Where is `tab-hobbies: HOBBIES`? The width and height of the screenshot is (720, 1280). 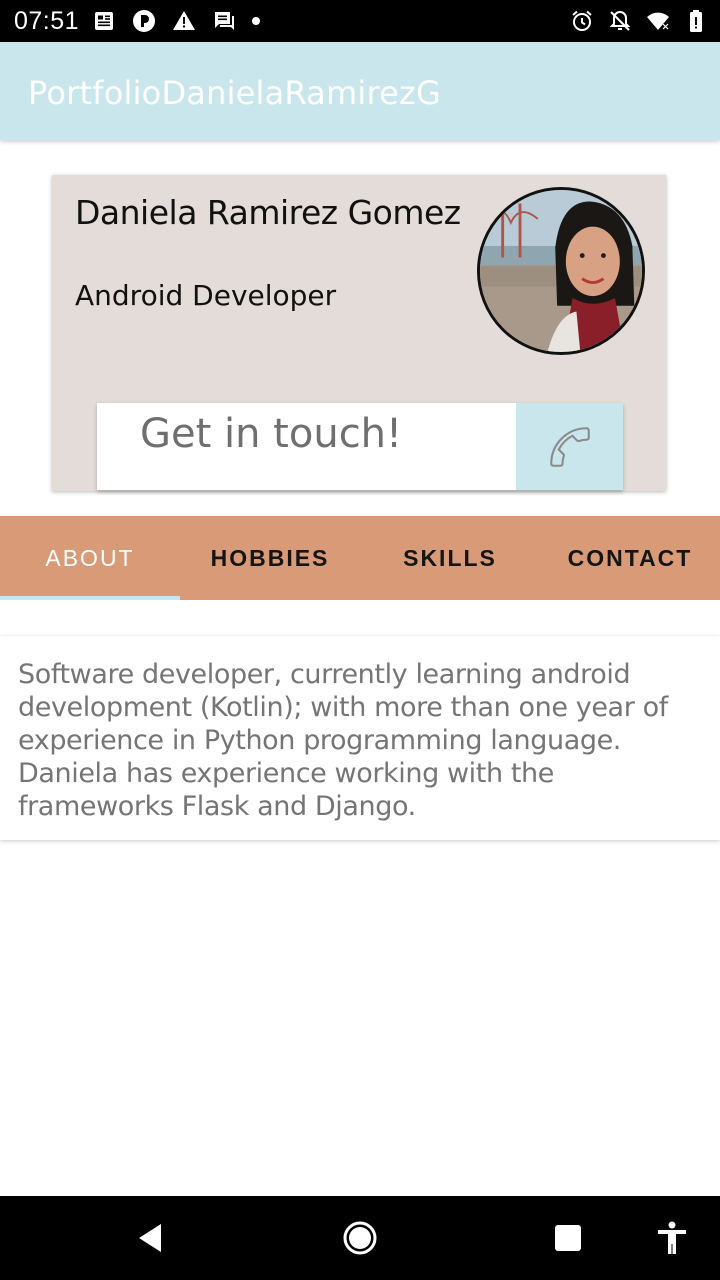
tab-hobbies: HOBBIES is located at coordinates (270, 558).